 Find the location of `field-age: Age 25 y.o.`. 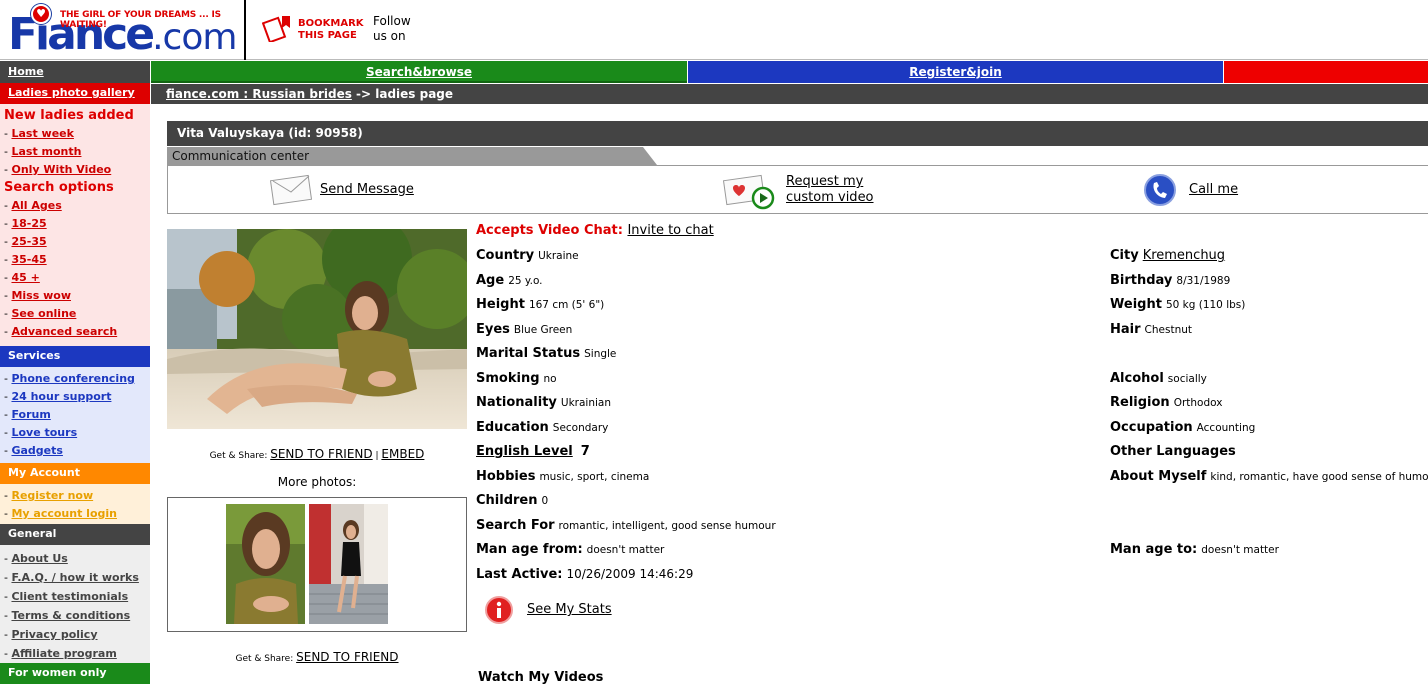

field-age: Age 25 y.o. is located at coordinates (509, 280).